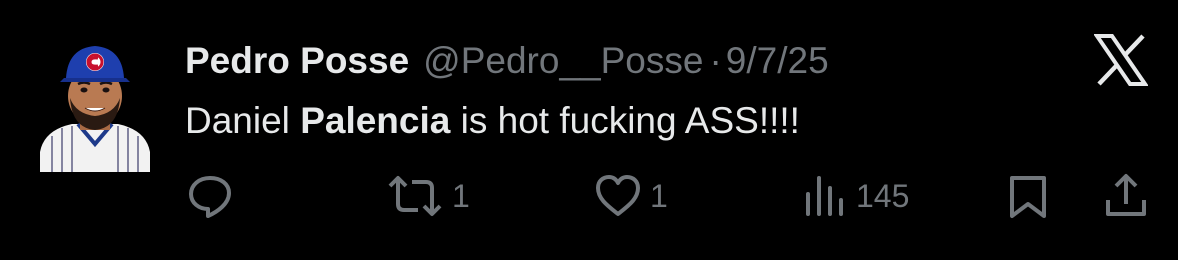 The image size is (1178, 260). What do you see at coordinates (297, 61) in the screenshot?
I see `author-name: Pedro Posse` at bounding box center [297, 61].